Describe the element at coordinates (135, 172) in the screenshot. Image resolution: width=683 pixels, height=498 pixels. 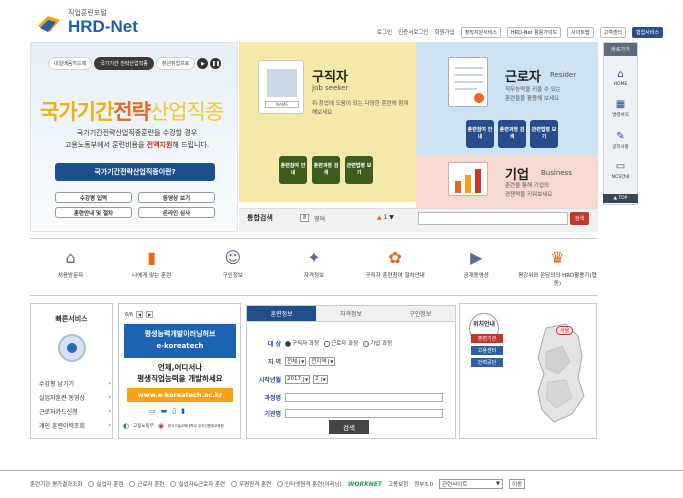
I see `strategic-info-button: 국가기간전략산업직종이란?` at that location.